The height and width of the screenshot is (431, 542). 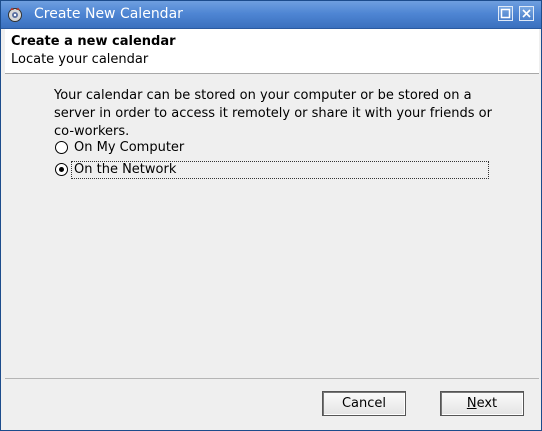 I want to click on next-label: ext, so click(x=487, y=403).